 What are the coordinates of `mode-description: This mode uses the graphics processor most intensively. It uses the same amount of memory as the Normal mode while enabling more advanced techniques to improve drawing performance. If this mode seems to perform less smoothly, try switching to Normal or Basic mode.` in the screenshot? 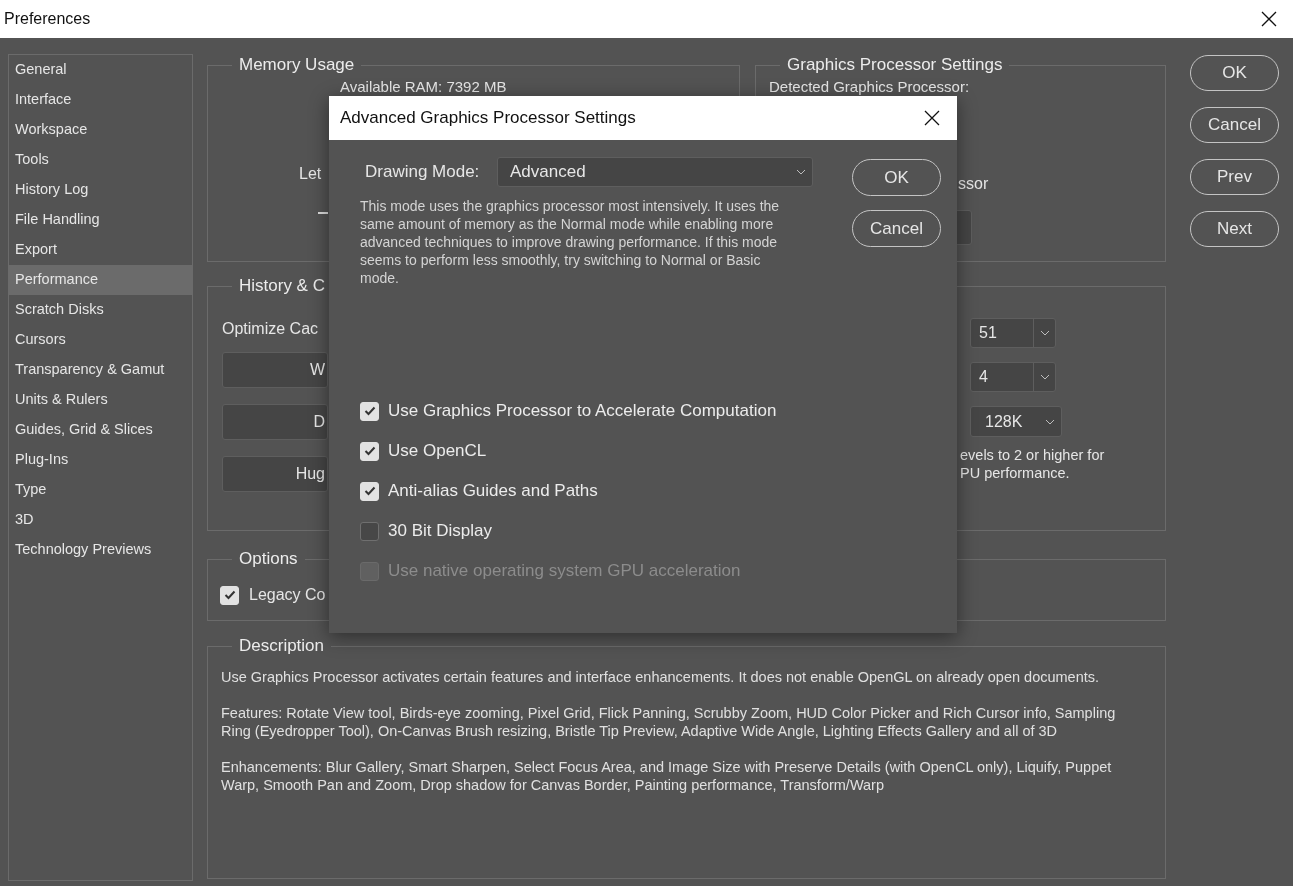 It's located at (570, 242).